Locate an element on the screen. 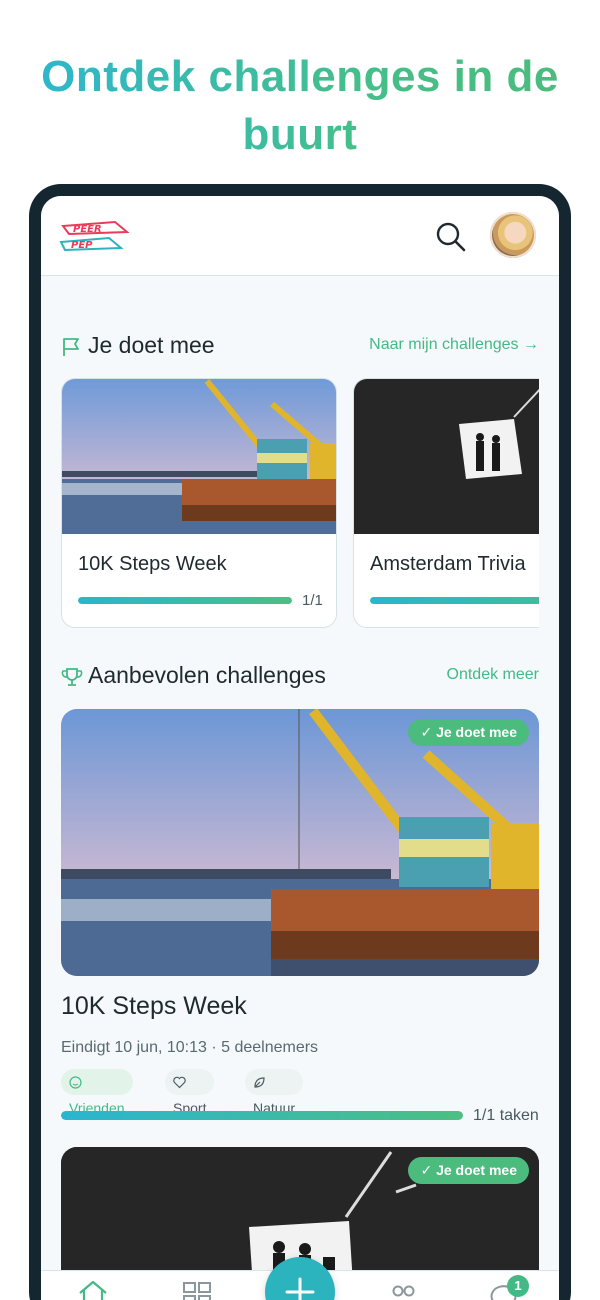 The height and width of the screenshot is (1300, 600). recommended-title: Aanbevolen challenges is located at coordinates (207, 675).